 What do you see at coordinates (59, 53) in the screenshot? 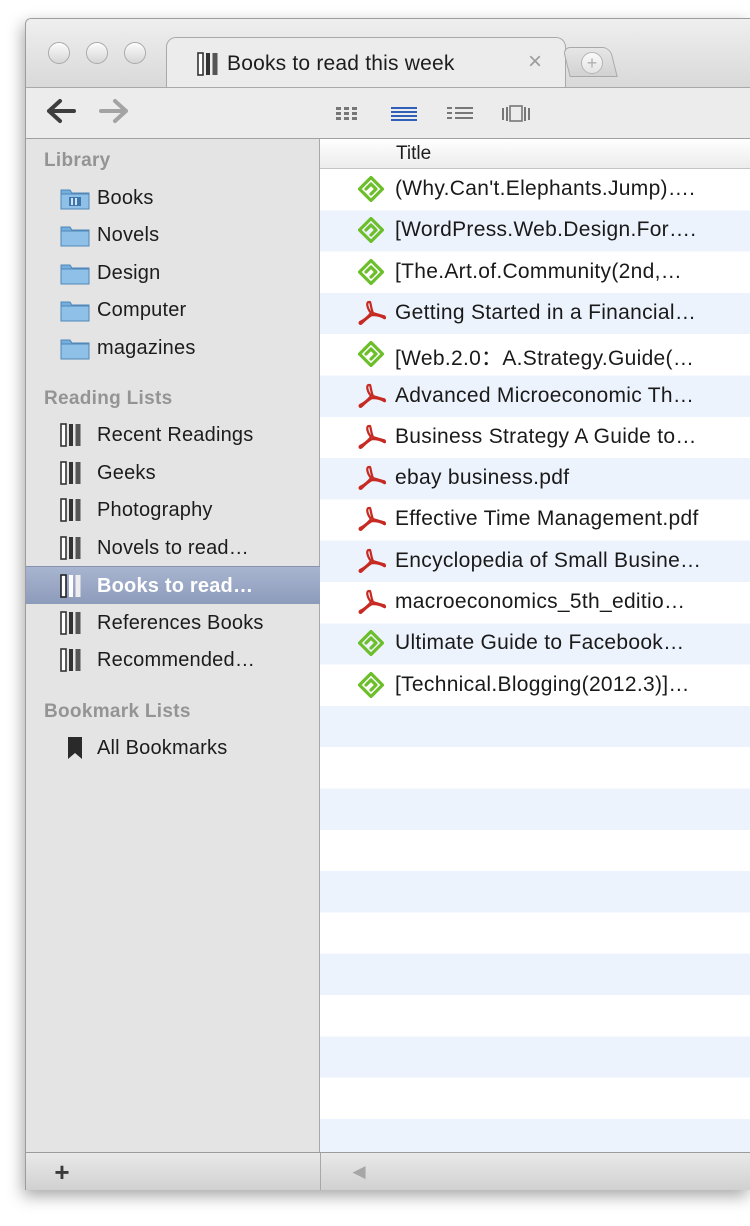
I see `close-window-button` at bounding box center [59, 53].